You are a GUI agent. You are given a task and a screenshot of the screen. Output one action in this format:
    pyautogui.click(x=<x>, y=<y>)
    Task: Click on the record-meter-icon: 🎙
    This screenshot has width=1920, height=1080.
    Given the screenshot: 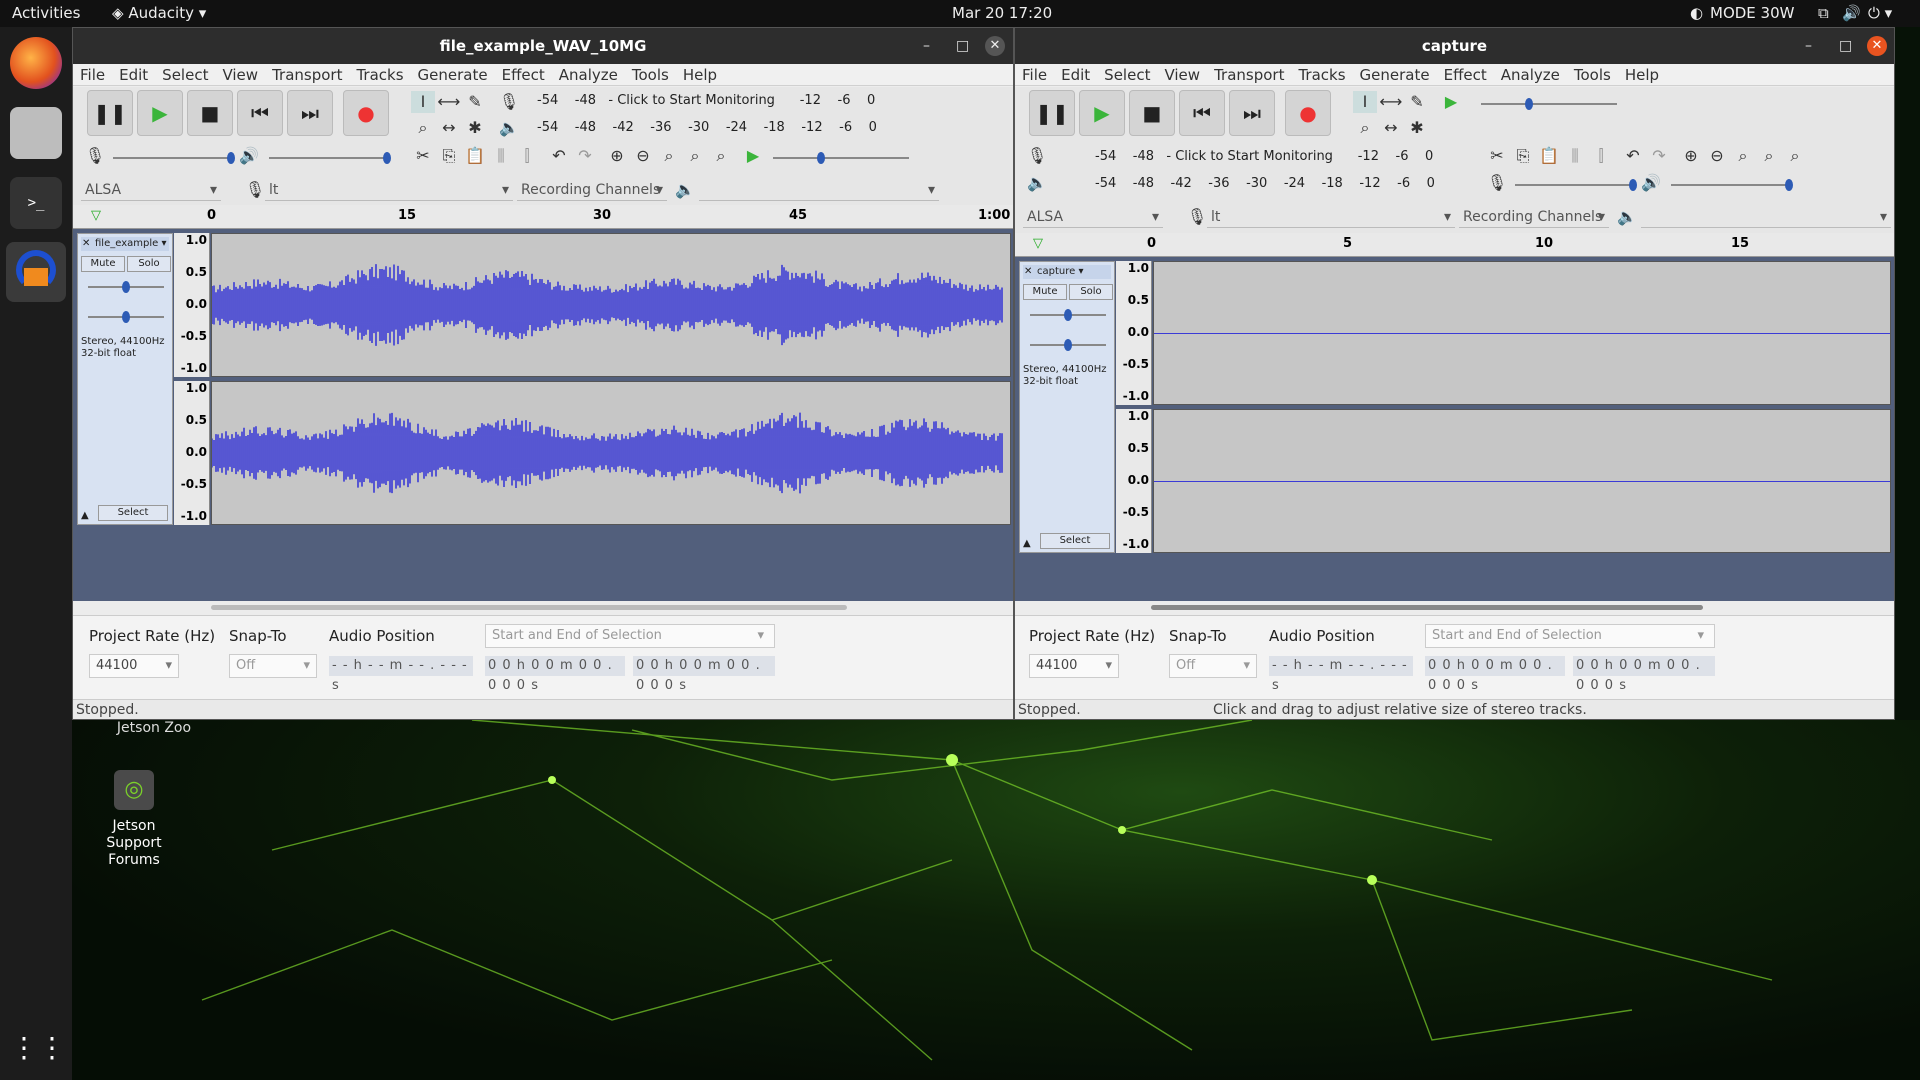 What is the action you would take?
    pyautogui.click(x=1037, y=156)
    